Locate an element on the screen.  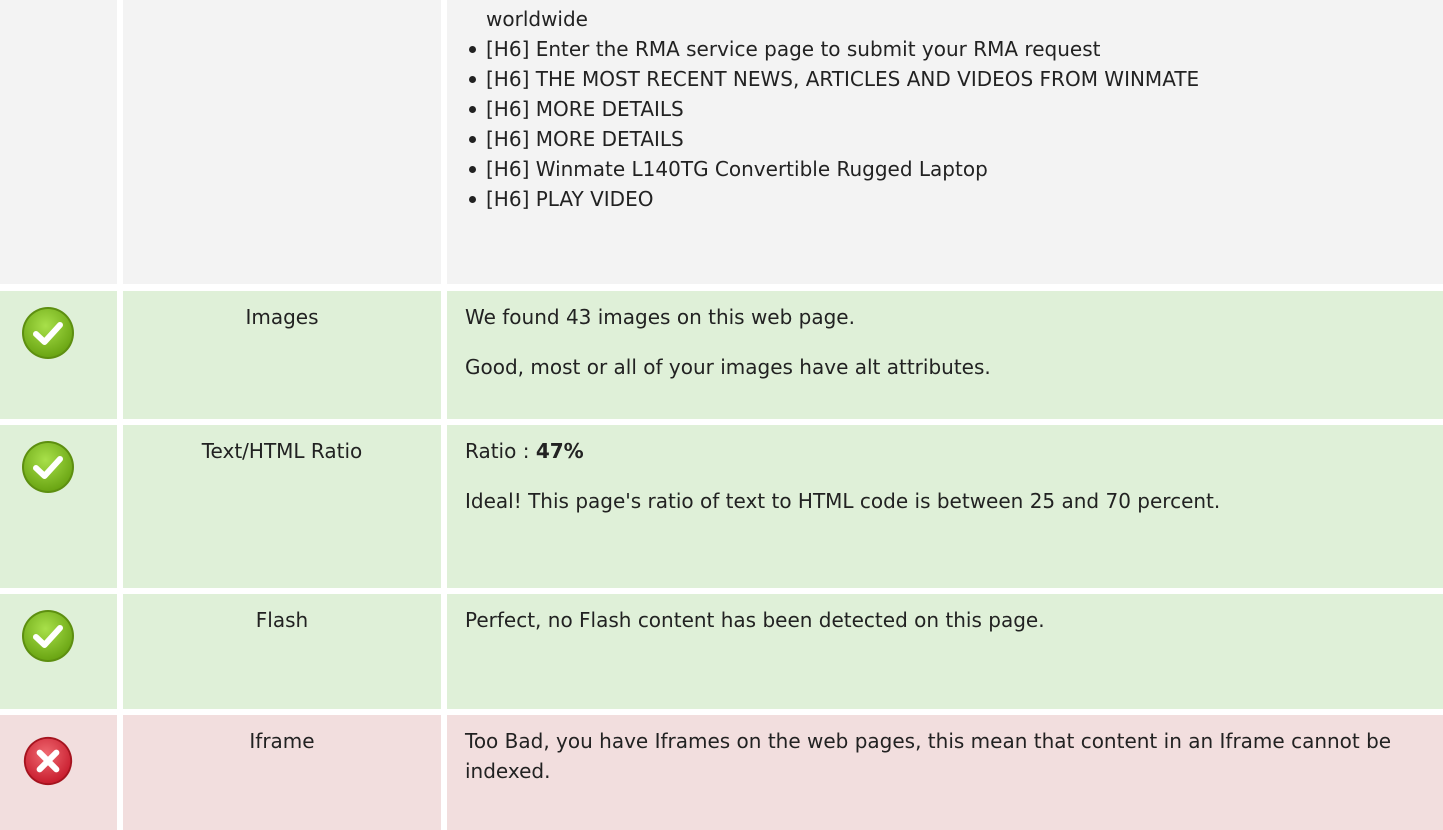
images-name-cell: Images is located at coordinates (282, 355).